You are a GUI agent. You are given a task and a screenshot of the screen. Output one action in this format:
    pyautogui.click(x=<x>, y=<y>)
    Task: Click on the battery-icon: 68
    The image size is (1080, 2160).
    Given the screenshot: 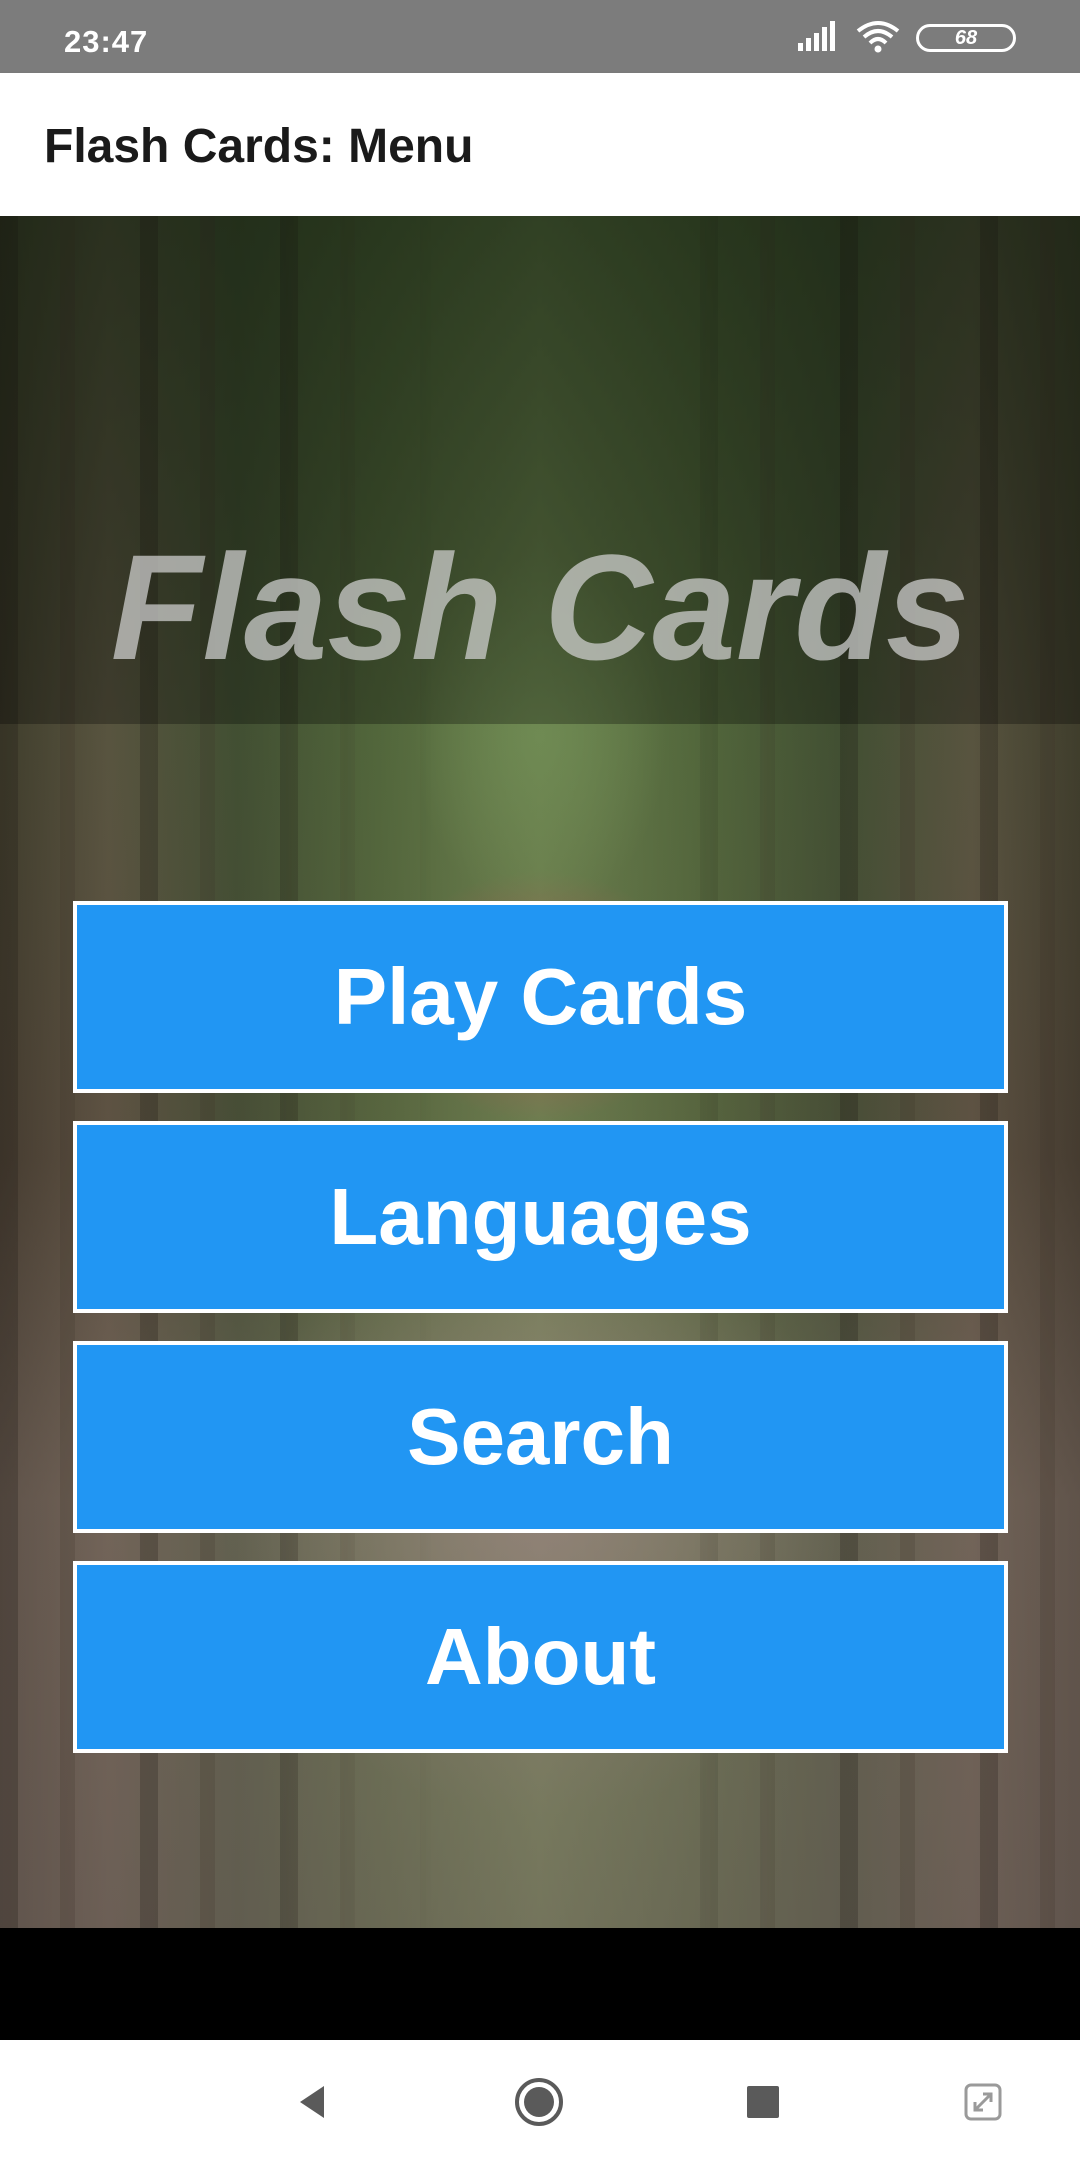 What is the action you would take?
    pyautogui.click(x=966, y=38)
    